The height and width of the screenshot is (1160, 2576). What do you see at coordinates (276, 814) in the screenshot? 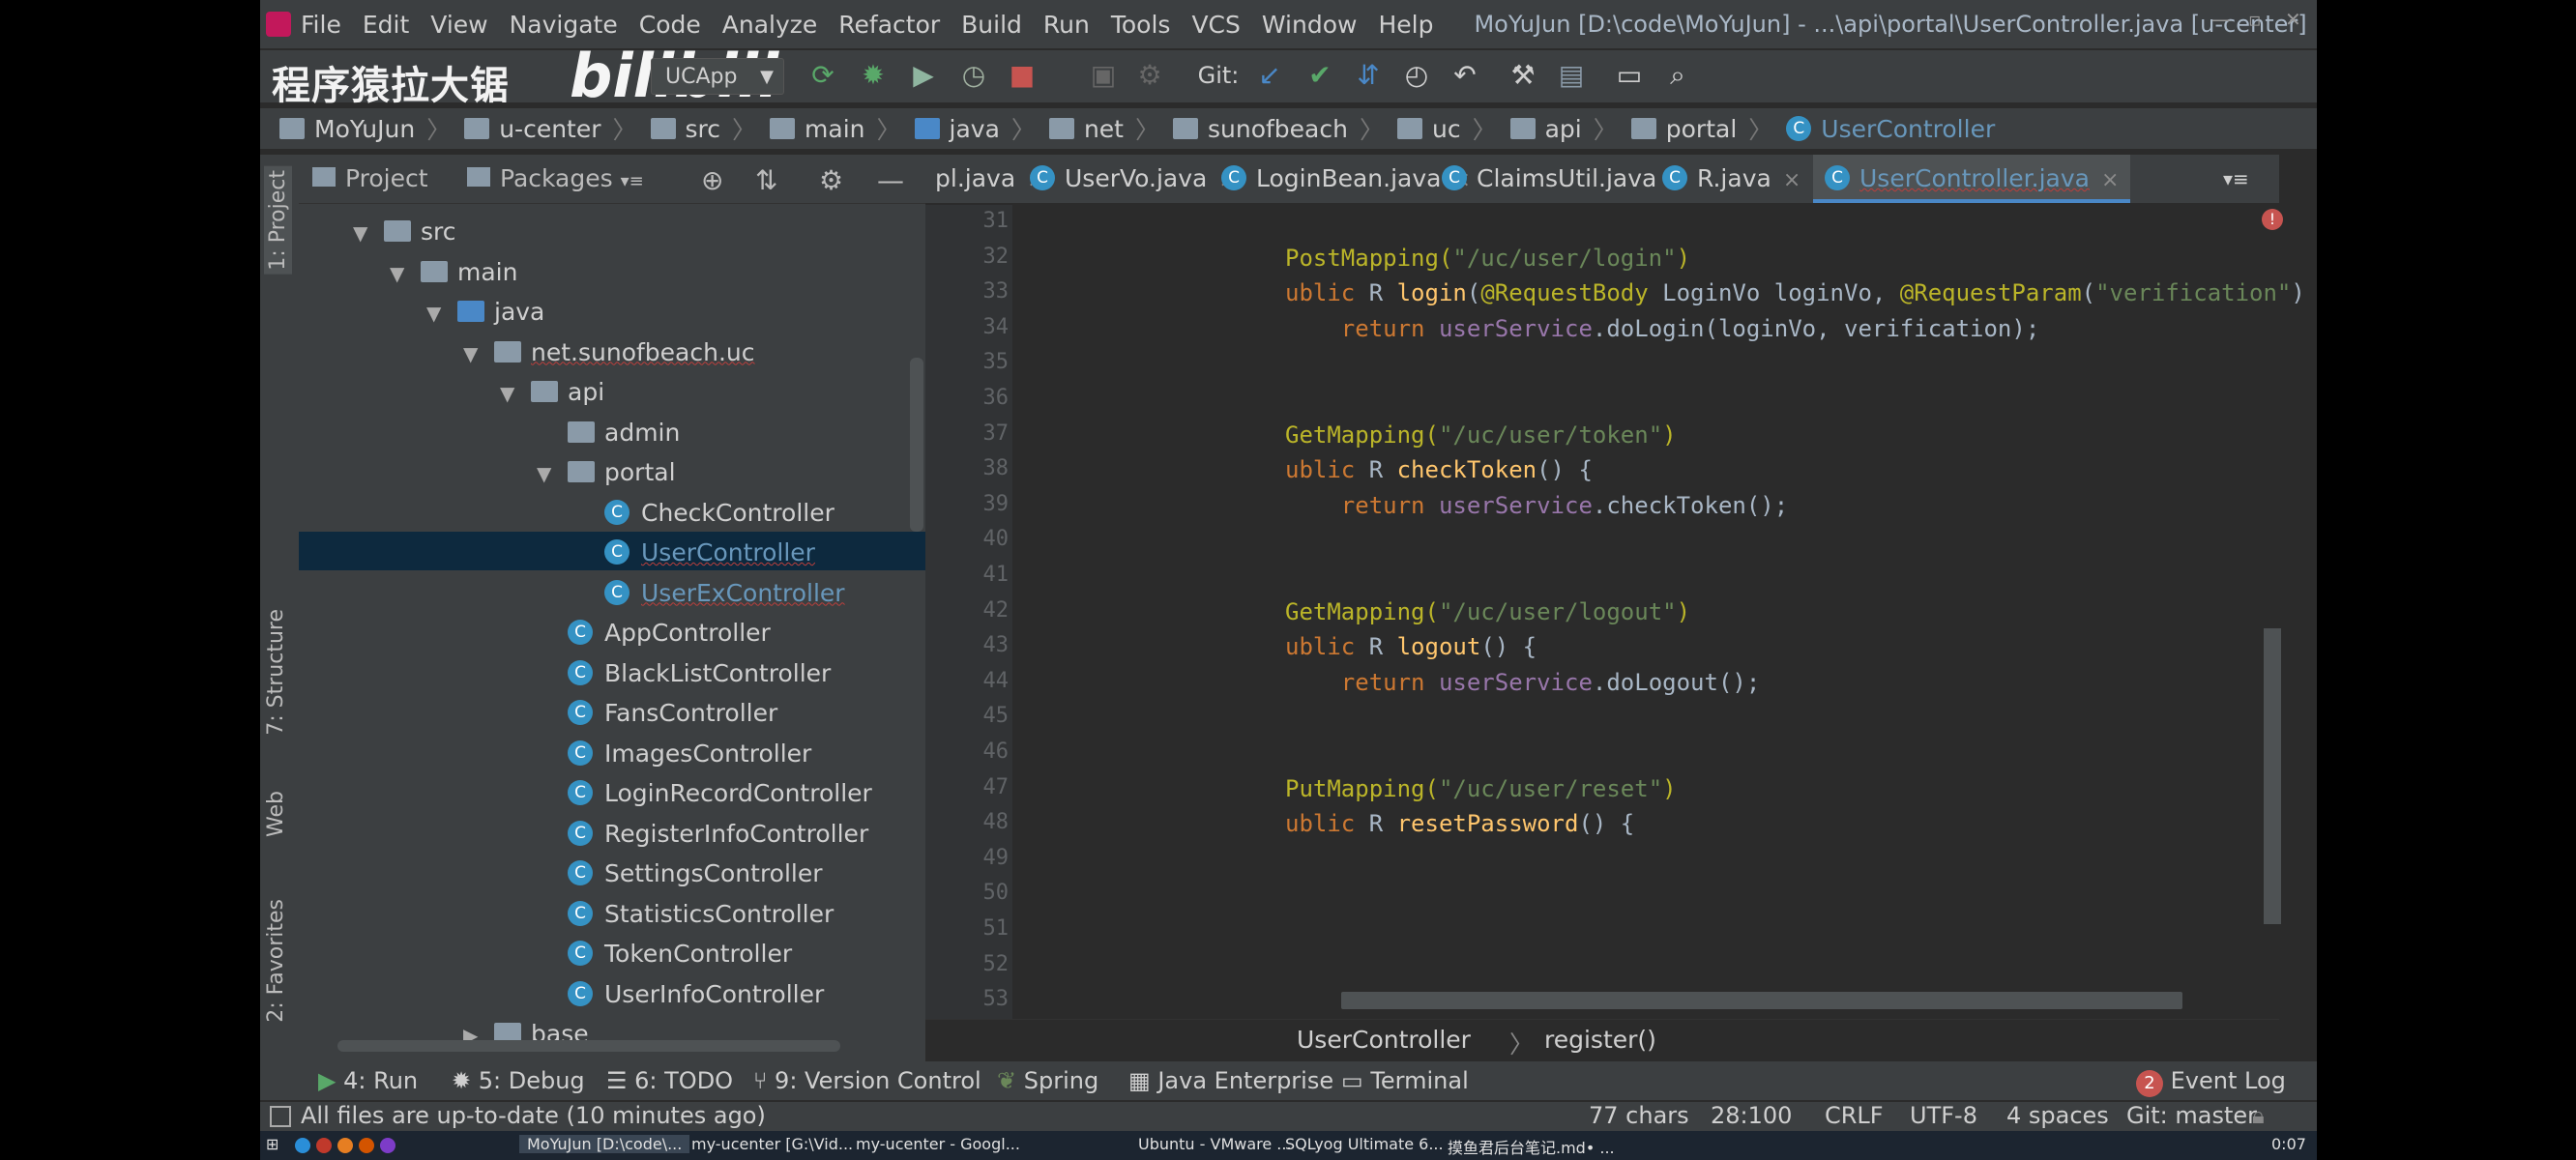
I see `web-tool-tab: Web` at bounding box center [276, 814].